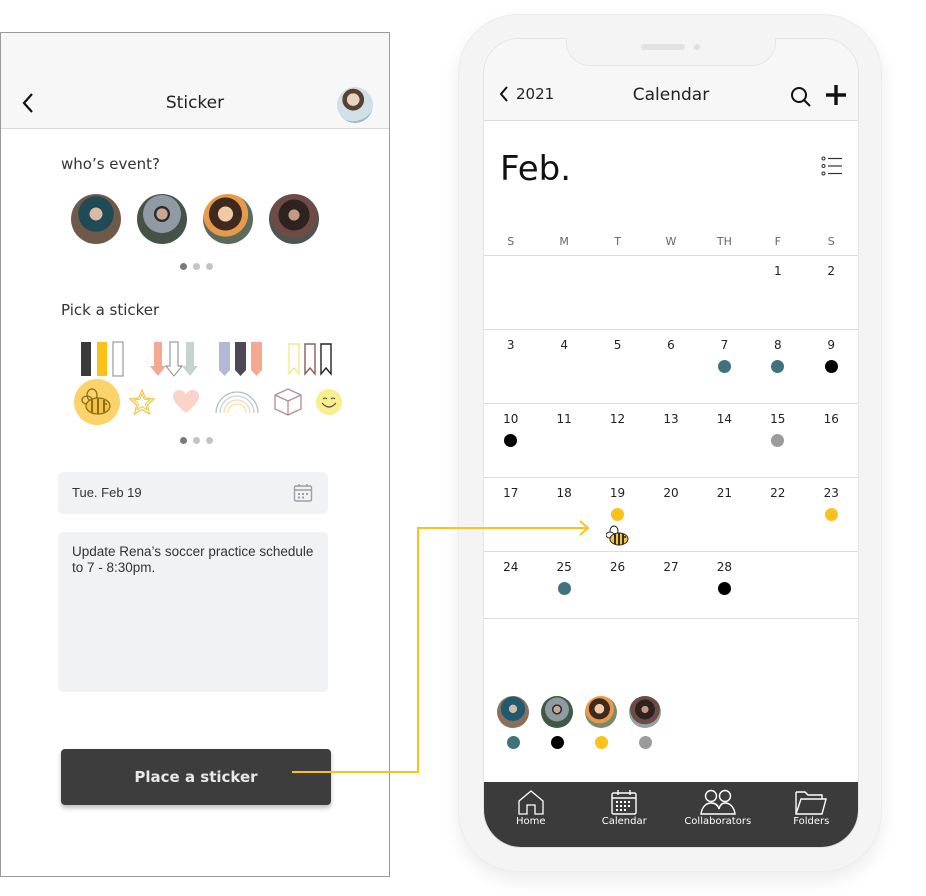 Image resolution: width=926 pixels, height=896 pixels. What do you see at coordinates (97, 402) in the screenshot?
I see `bee-sticker` at bounding box center [97, 402].